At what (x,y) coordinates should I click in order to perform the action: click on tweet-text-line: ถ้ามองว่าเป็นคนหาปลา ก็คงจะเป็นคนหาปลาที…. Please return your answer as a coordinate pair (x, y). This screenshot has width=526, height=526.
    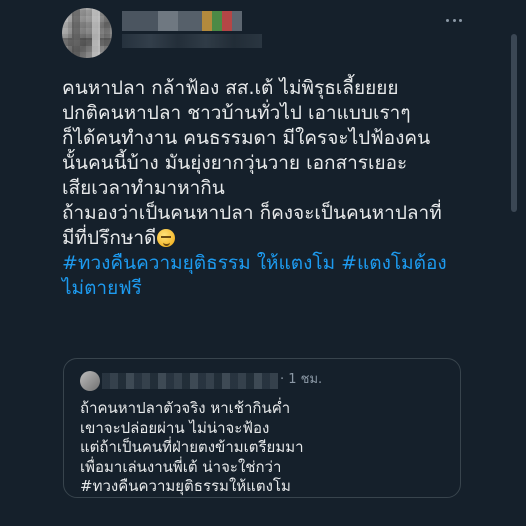
    Looking at the image, I should click on (252, 213).